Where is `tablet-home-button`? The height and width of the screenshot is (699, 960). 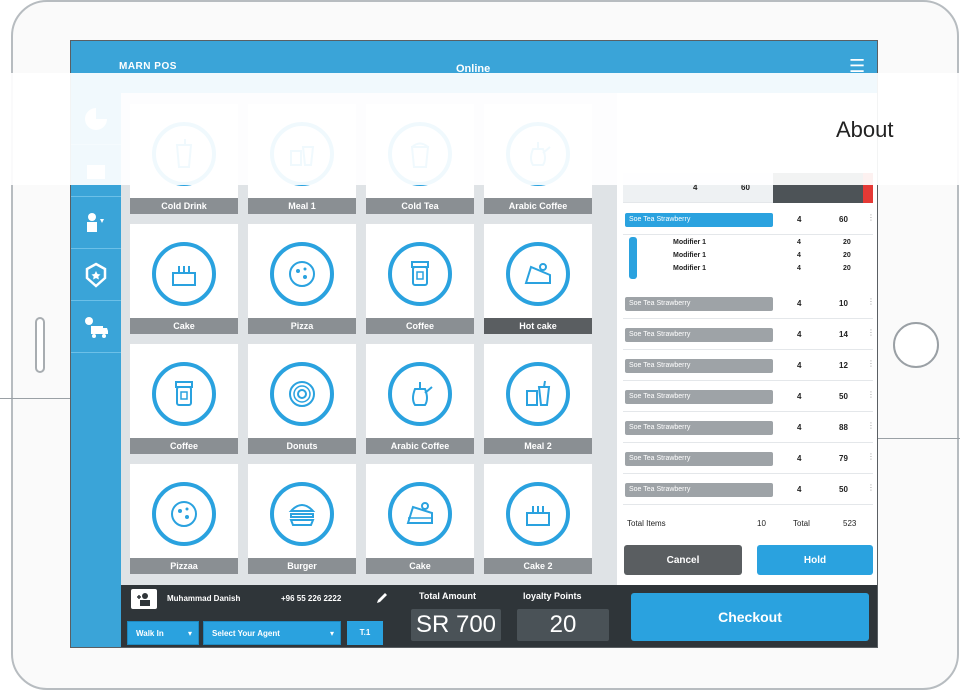 tablet-home-button is located at coordinates (916, 345).